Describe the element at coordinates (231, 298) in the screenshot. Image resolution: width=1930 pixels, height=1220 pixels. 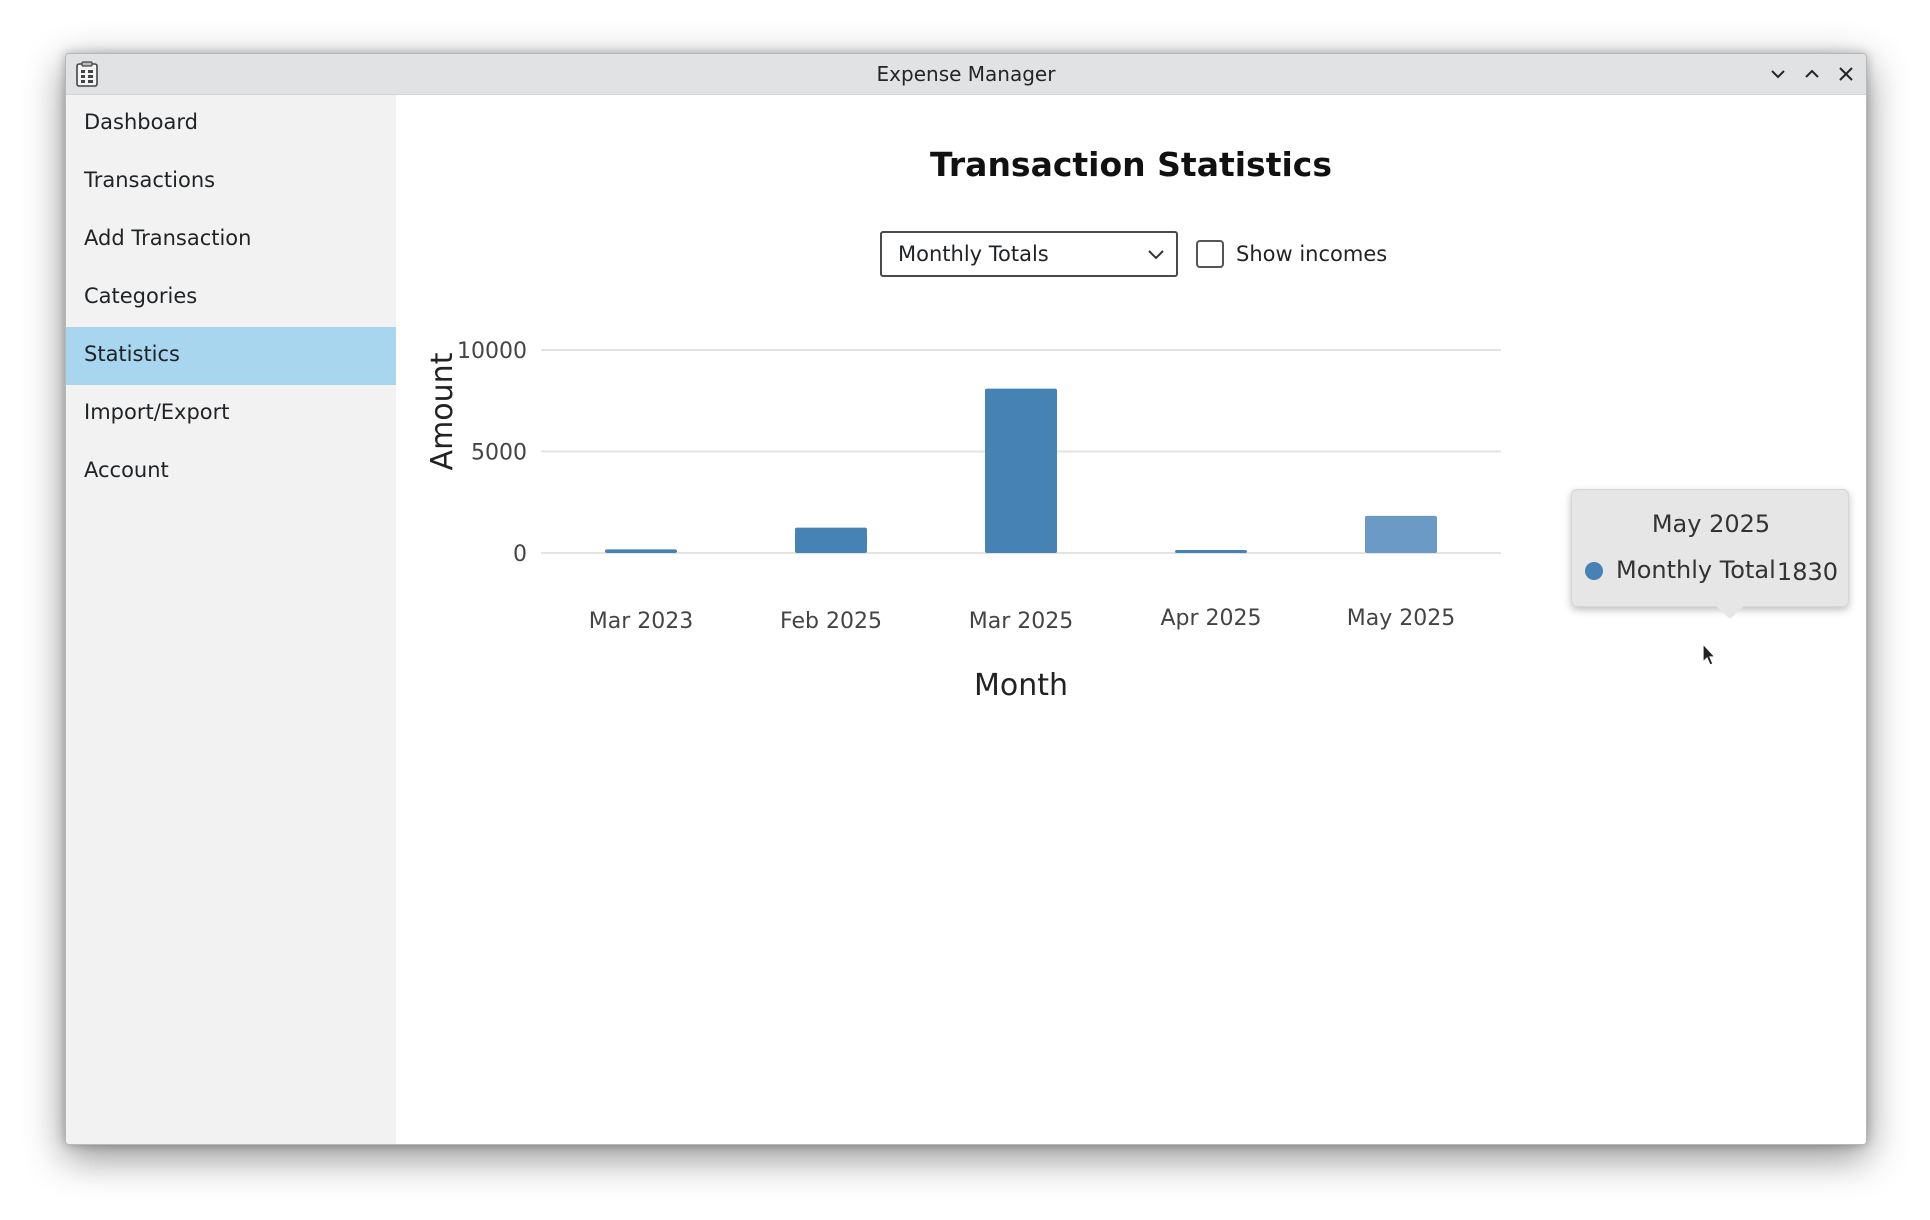
I see `sidebar-item-categories: Categories` at that location.